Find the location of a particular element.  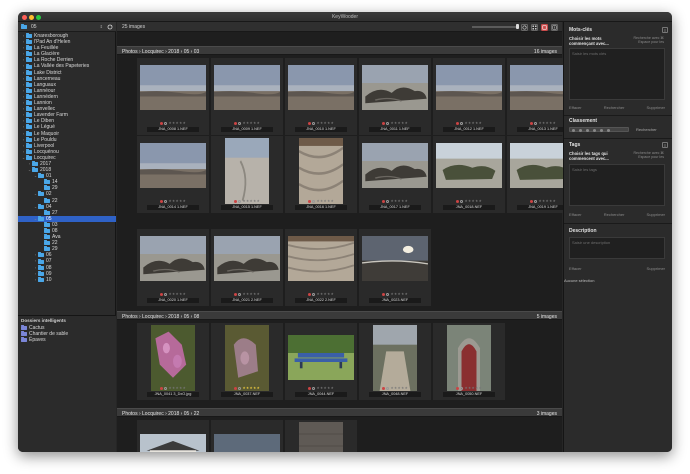

thumbnail-cell: ★★★★★ JNA_0048.NEF is located at coordinates (395, 361).